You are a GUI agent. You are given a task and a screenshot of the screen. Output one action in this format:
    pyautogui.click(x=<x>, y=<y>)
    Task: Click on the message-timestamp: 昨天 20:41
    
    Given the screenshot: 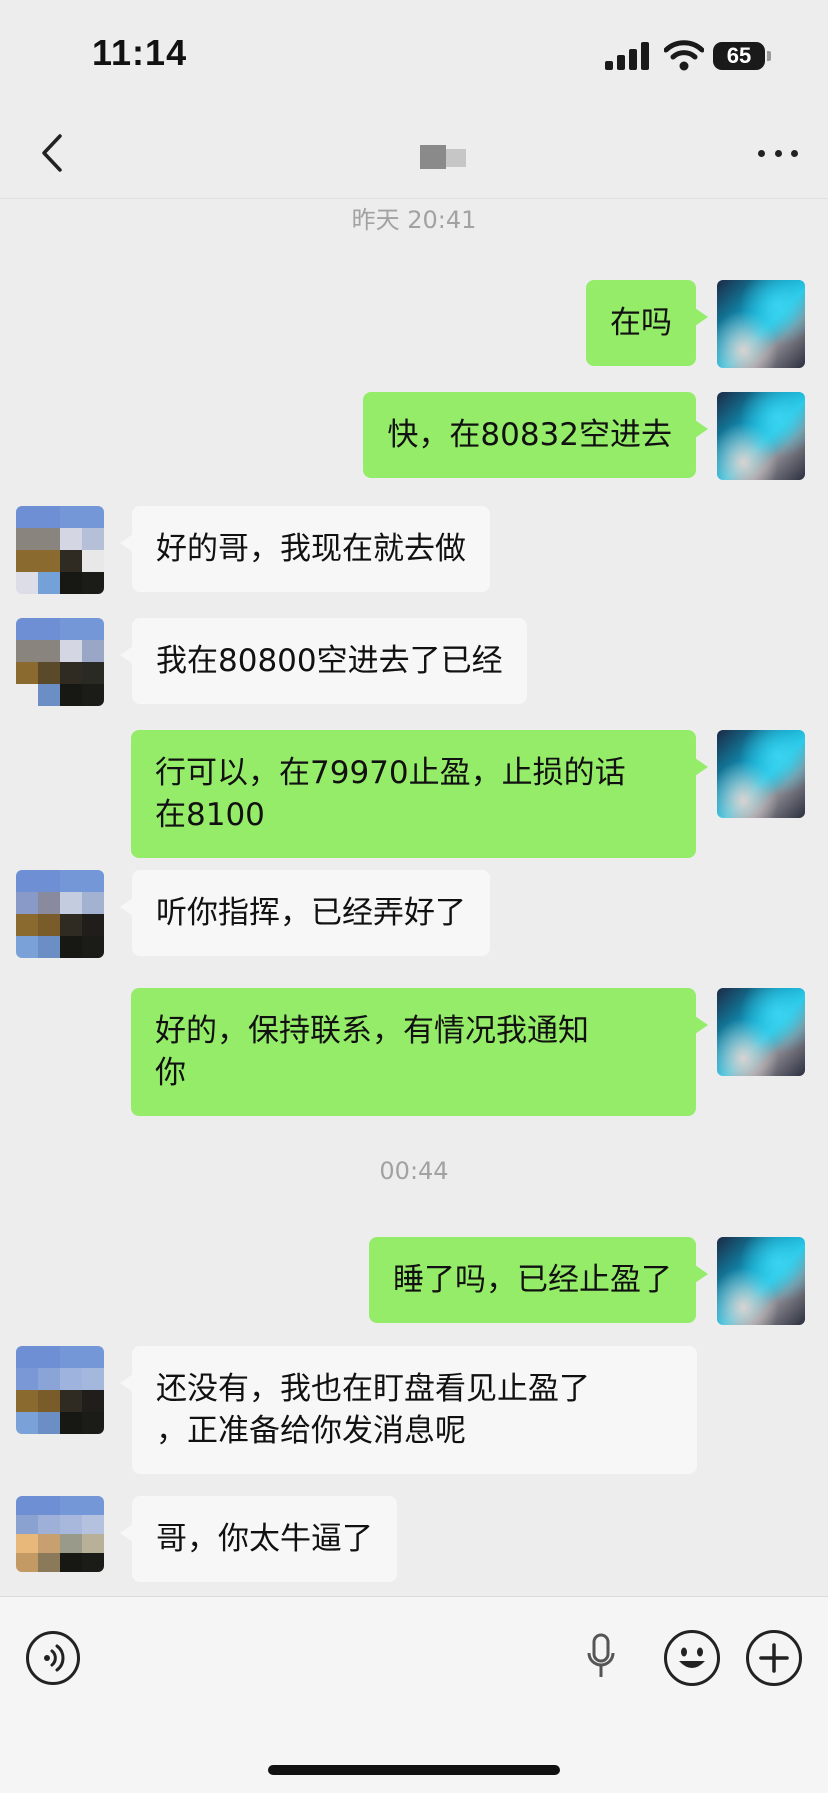 What is the action you would take?
    pyautogui.click(x=414, y=220)
    